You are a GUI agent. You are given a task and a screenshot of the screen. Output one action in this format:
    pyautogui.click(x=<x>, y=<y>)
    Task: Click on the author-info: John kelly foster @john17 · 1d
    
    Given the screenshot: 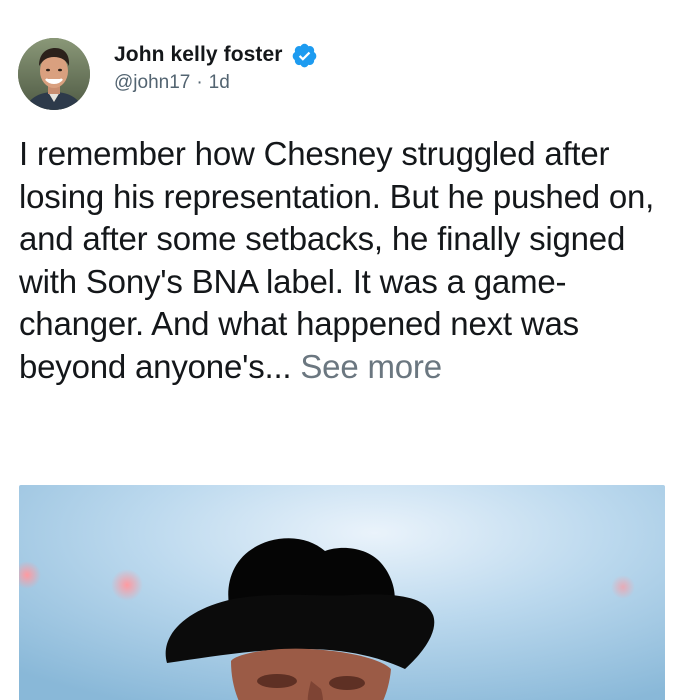 What is the action you would take?
    pyautogui.click(x=216, y=67)
    